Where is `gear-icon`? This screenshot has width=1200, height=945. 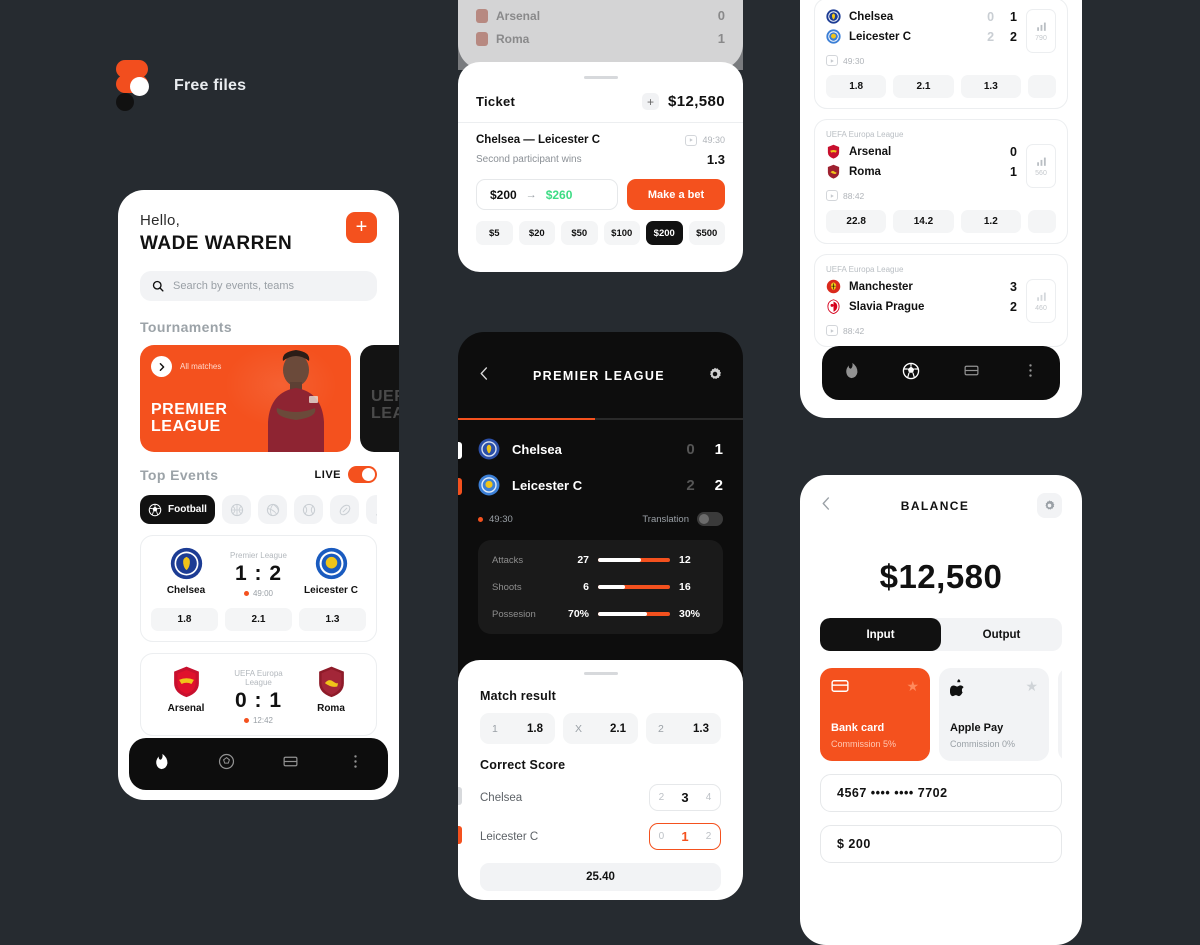
gear-icon is located at coordinates (1050, 505).